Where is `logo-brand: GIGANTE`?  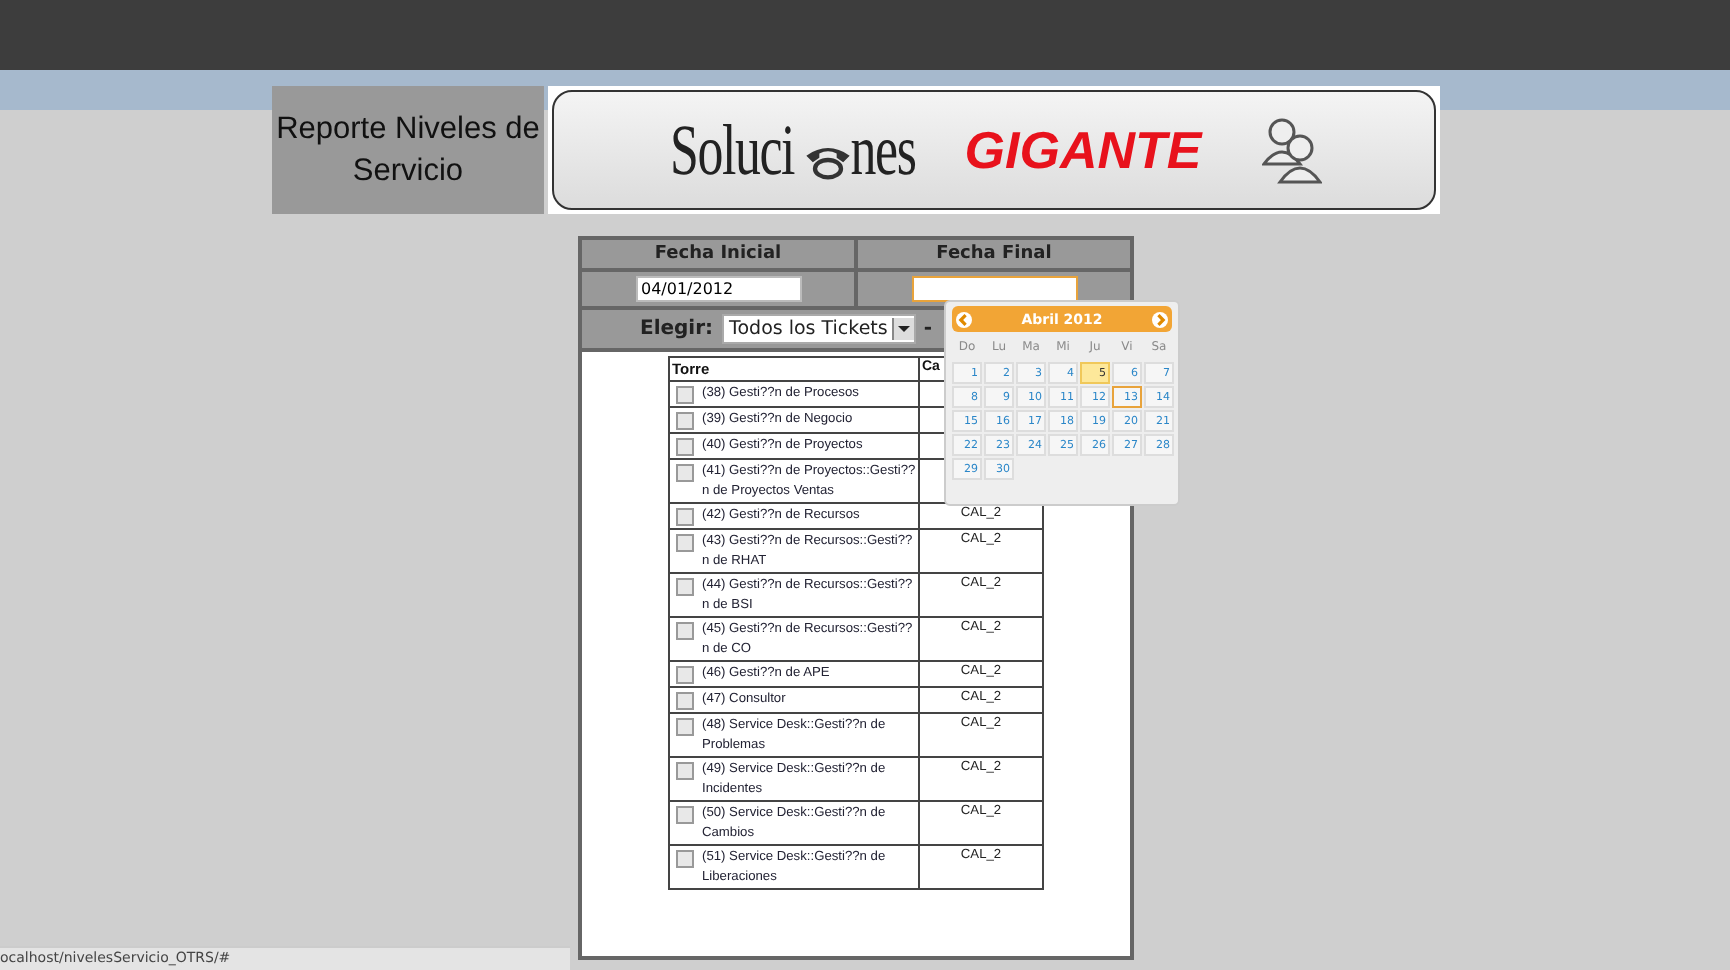
logo-brand: GIGANTE is located at coordinates (1083, 150).